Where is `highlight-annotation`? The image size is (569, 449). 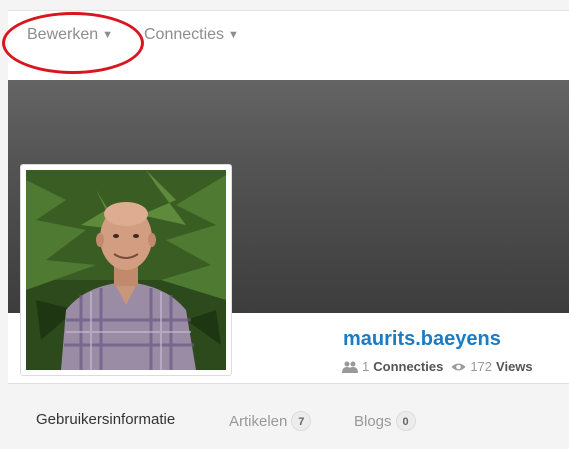 highlight-annotation is located at coordinates (73, 43).